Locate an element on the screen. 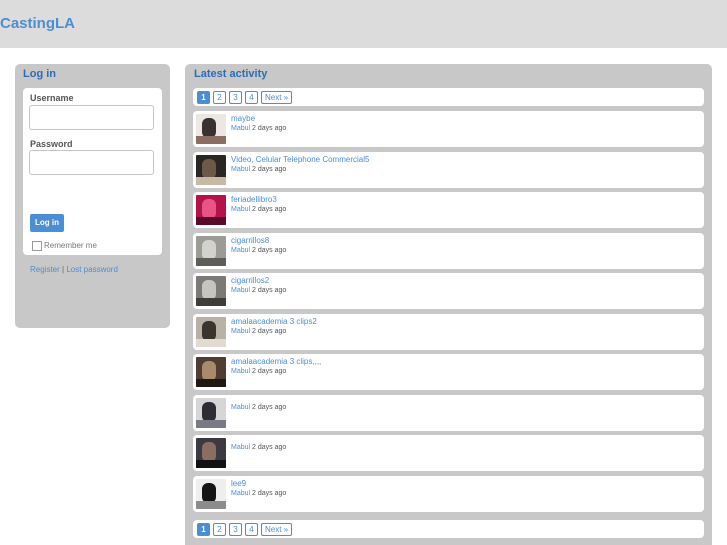 This screenshot has width=727, height=545. activity-item: lee9 Mabul 2 days ago is located at coordinates (448, 494).